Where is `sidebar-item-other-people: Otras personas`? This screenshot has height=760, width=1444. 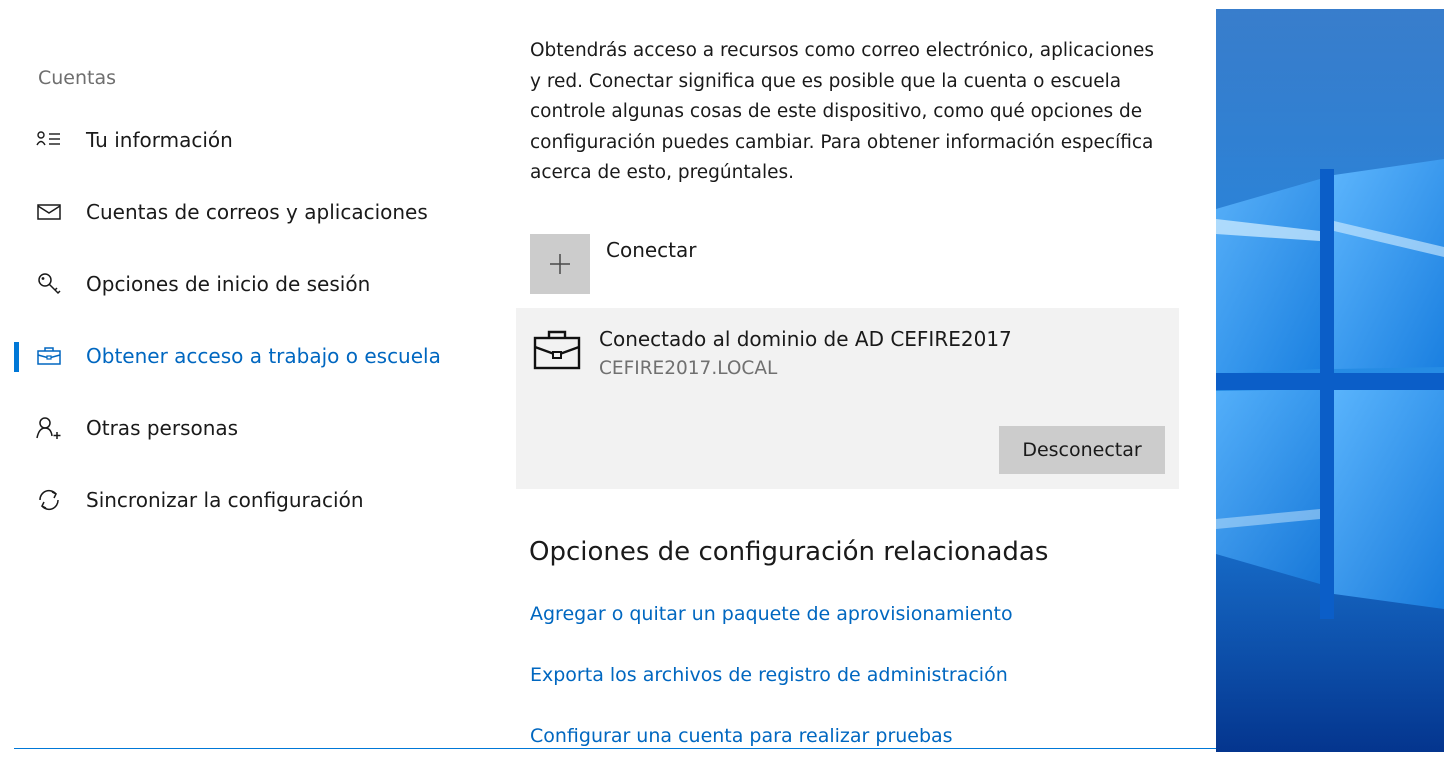 sidebar-item-other-people: Otras personas is located at coordinates (240, 428).